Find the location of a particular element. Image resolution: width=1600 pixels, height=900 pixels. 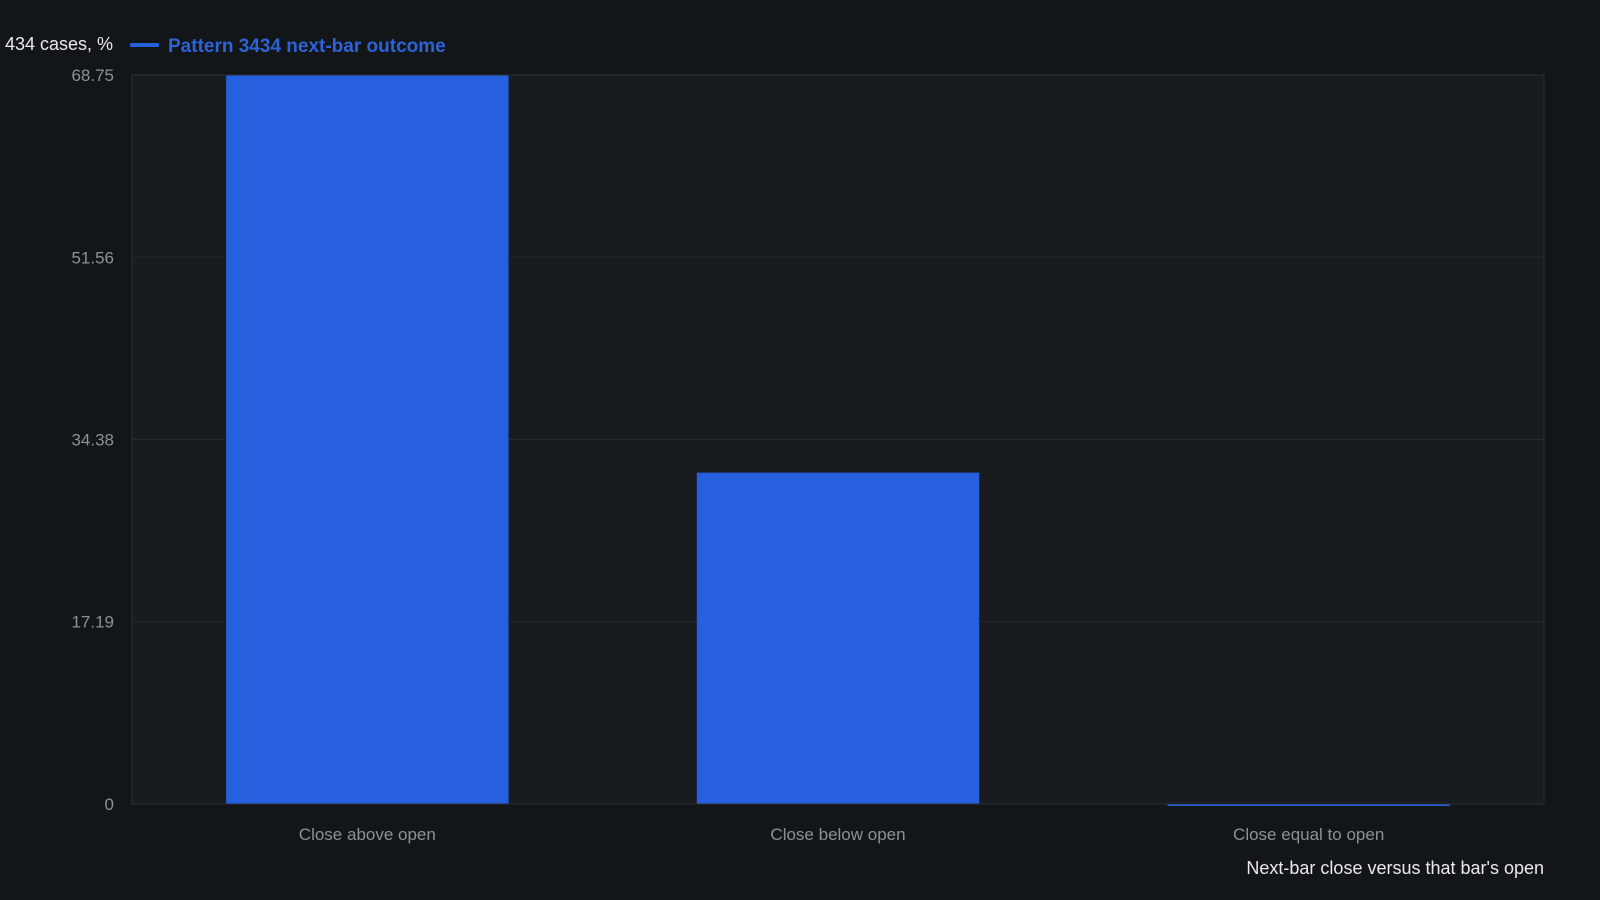

legend-label-pattern-3434: Pattern 3434 next-bar outcome is located at coordinates (307, 46).